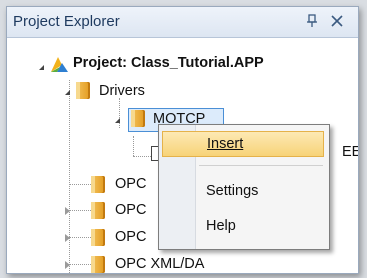  I want to click on menu-item-insert: Insert, so click(243, 144).